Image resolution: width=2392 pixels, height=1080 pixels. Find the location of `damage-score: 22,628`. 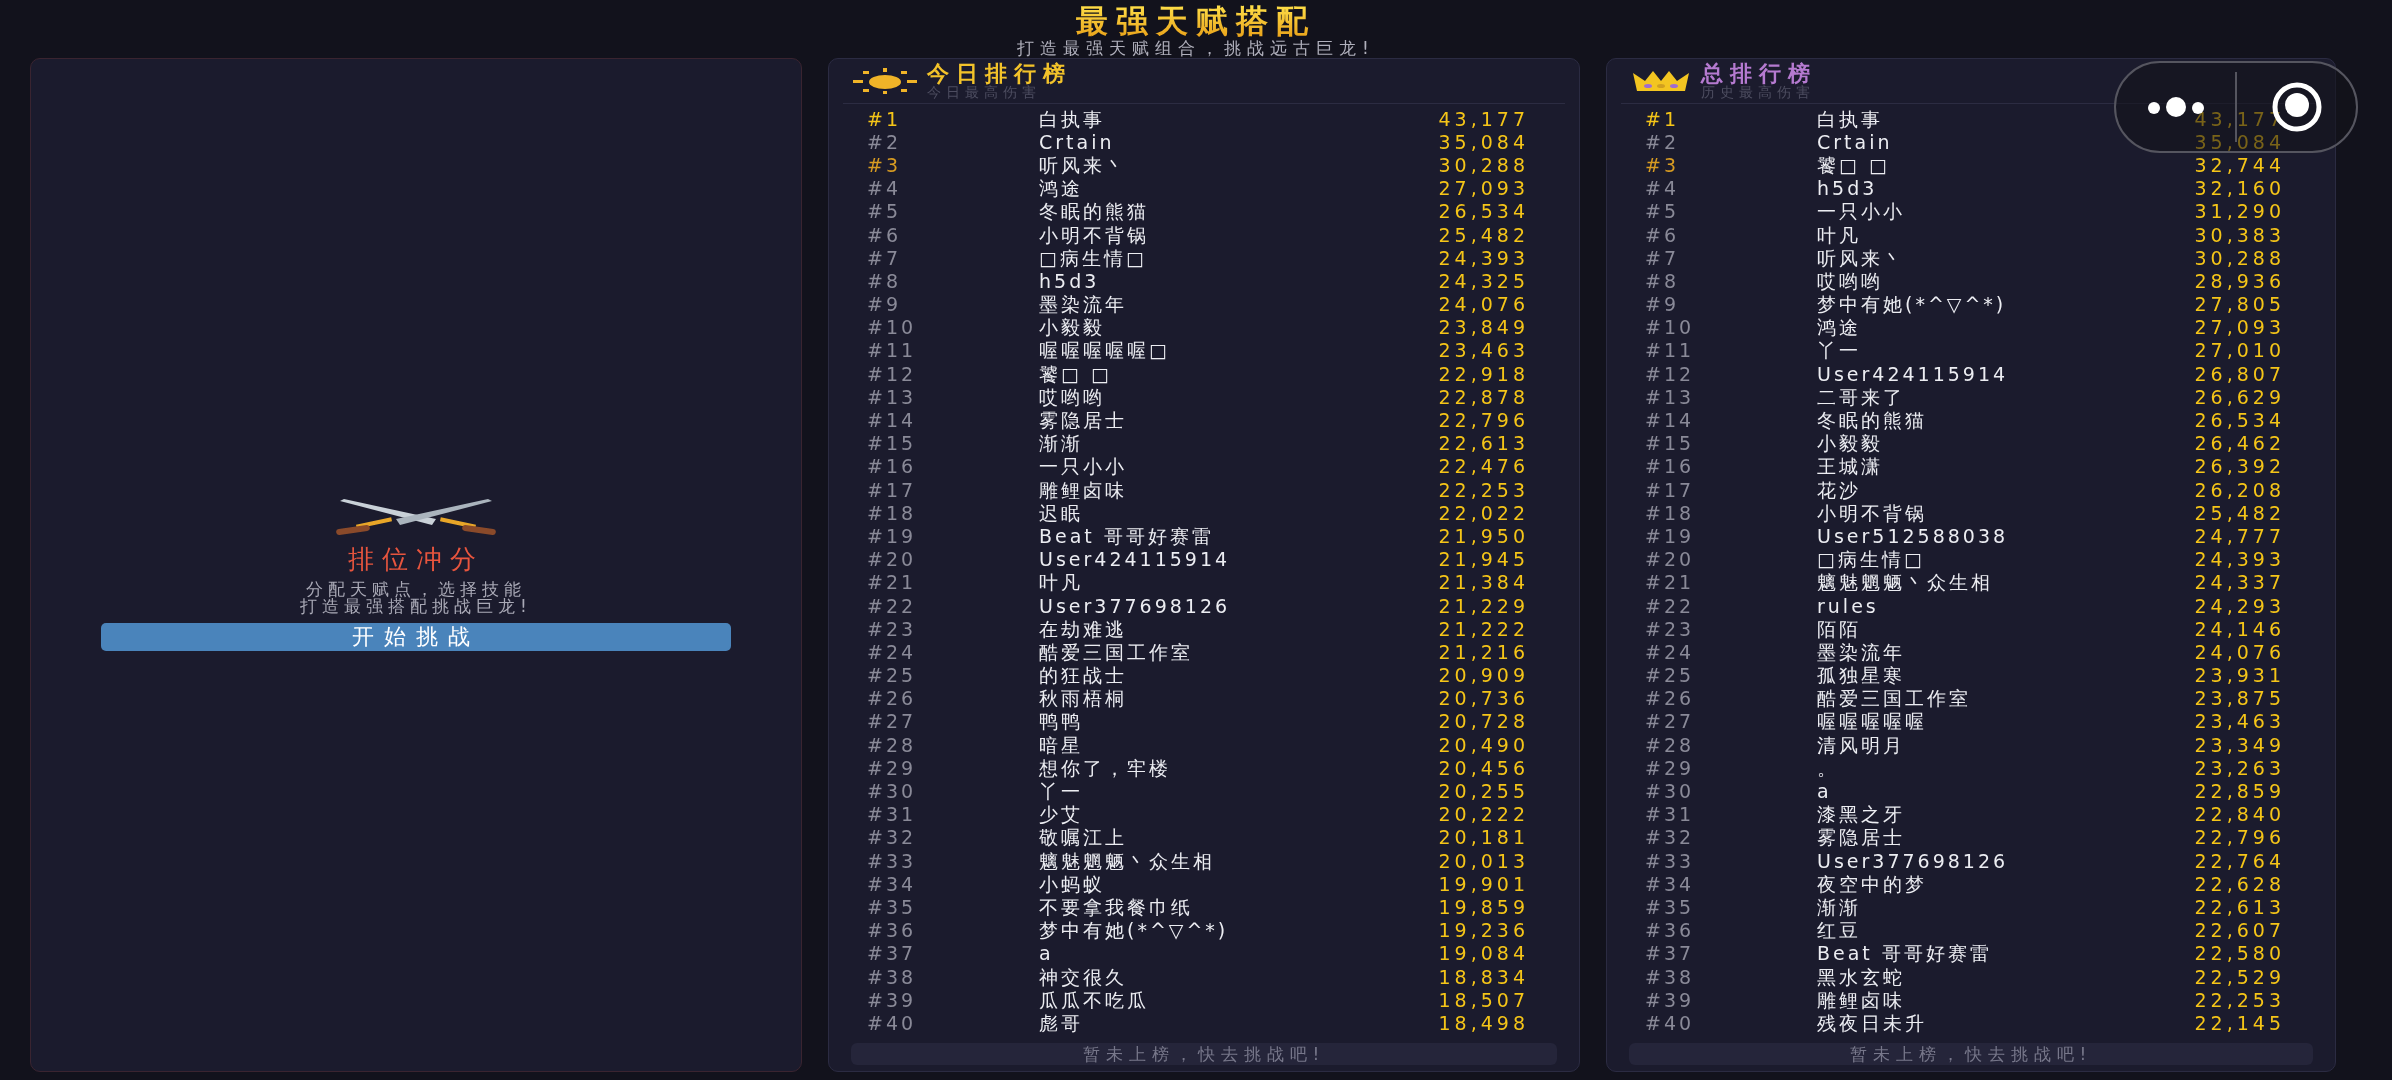

damage-score: 22,628 is located at coordinates (2239, 883).